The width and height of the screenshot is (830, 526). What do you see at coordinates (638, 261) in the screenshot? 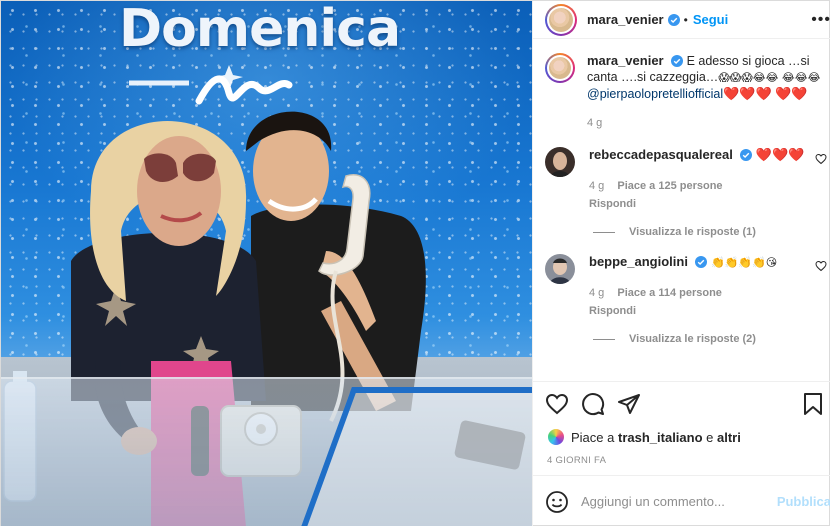
I see `commenter-username: beppe_angiolini` at bounding box center [638, 261].